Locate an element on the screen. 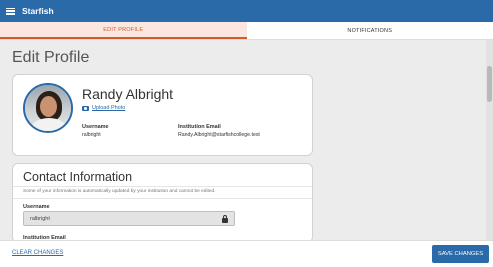 The image size is (493, 267). institution-email-value: Randy.Albright@starfishcollege.test is located at coordinates (219, 135).